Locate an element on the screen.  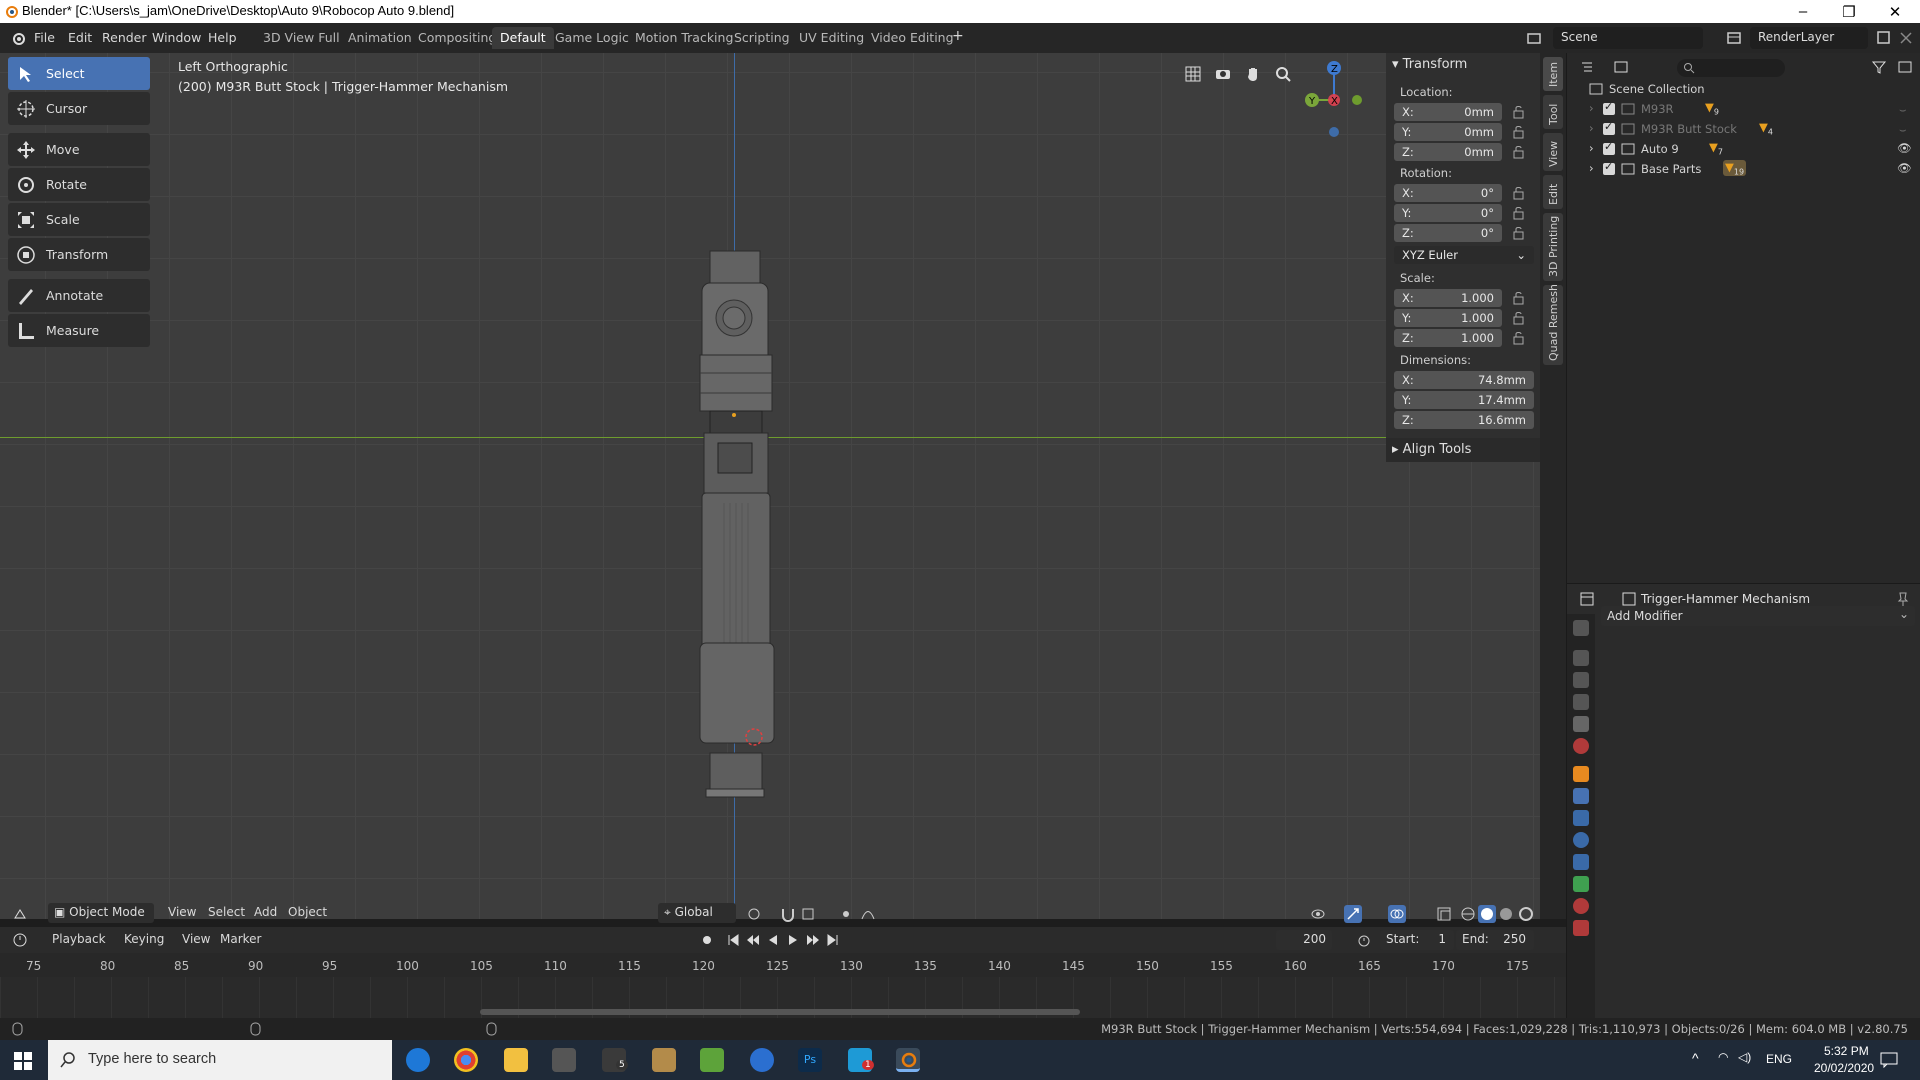
rotation-mode-dropdown: XYZ Euler ⌄ is located at coordinates (1464, 255).